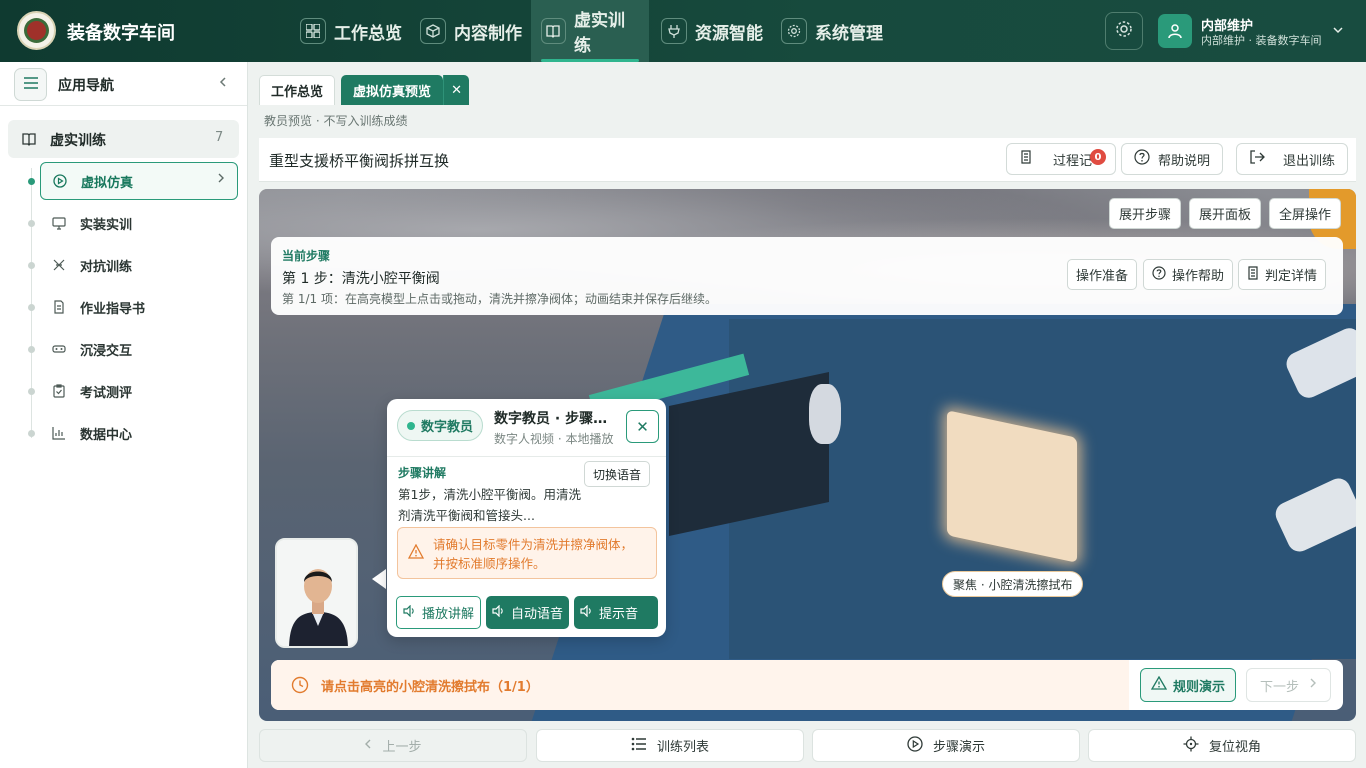 This screenshot has height=768, width=1366. Describe the element at coordinates (416, 553) in the screenshot. I see `warning-icon` at that location.